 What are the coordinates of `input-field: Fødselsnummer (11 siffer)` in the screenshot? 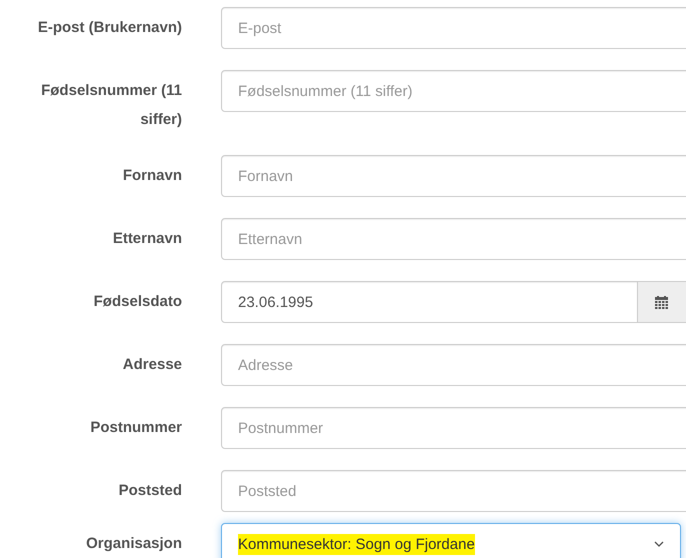 It's located at (453, 91).